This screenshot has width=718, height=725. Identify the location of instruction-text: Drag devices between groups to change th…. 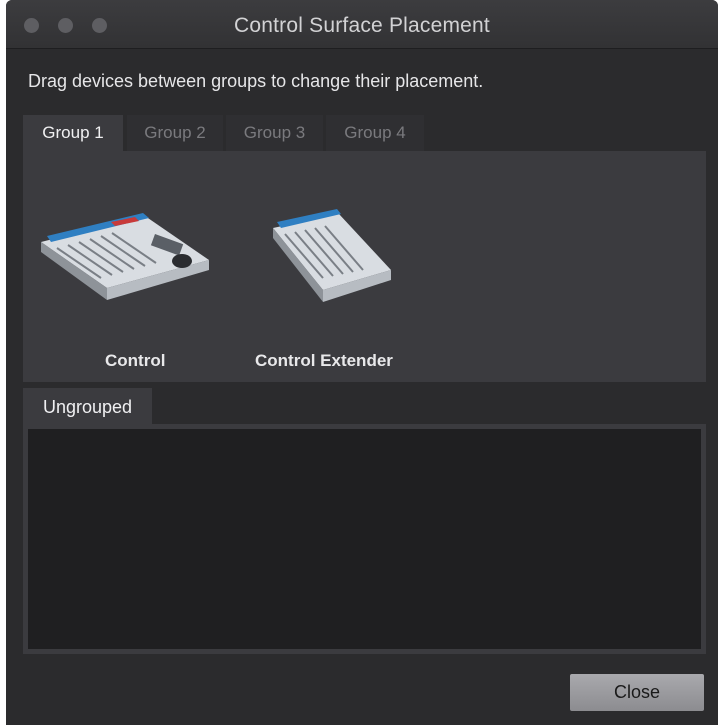
(256, 81).